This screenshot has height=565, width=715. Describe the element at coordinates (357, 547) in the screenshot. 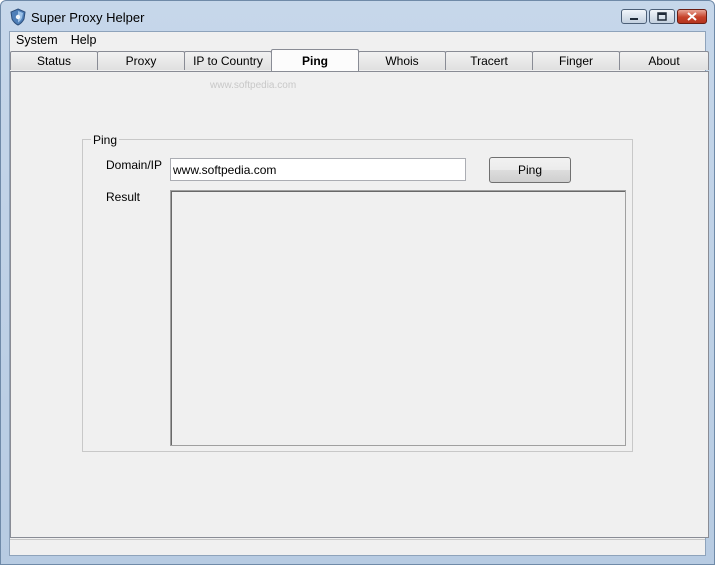

I see `status-bar` at that location.